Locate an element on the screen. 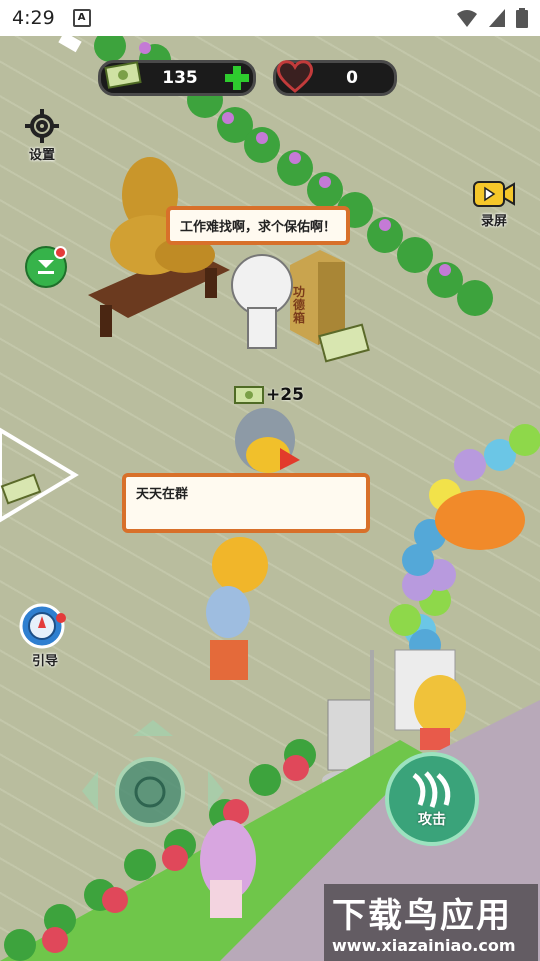 The width and height of the screenshot is (540, 961). reward-indicator: +25 is located at coordinates (269, 395).